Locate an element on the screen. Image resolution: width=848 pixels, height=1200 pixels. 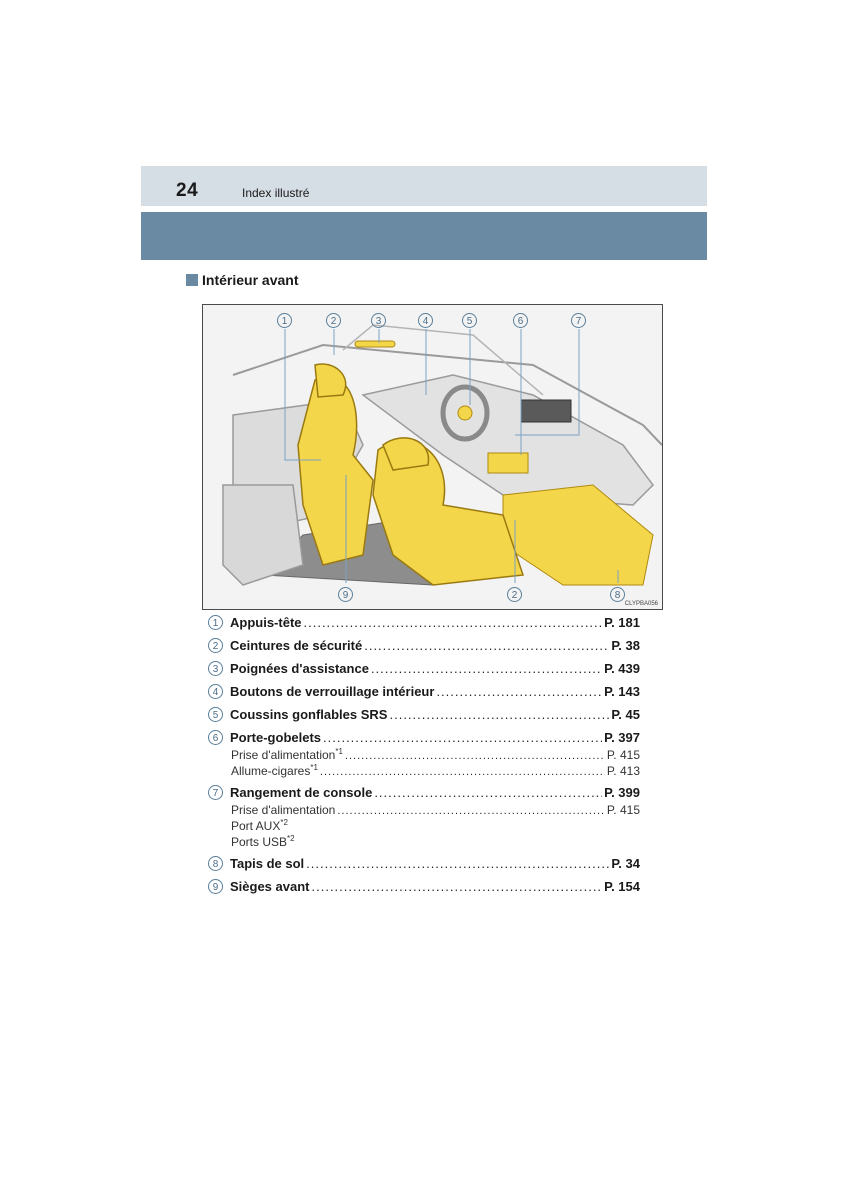
item-page-ref: P. 399 is located at coordinates (622, 792).